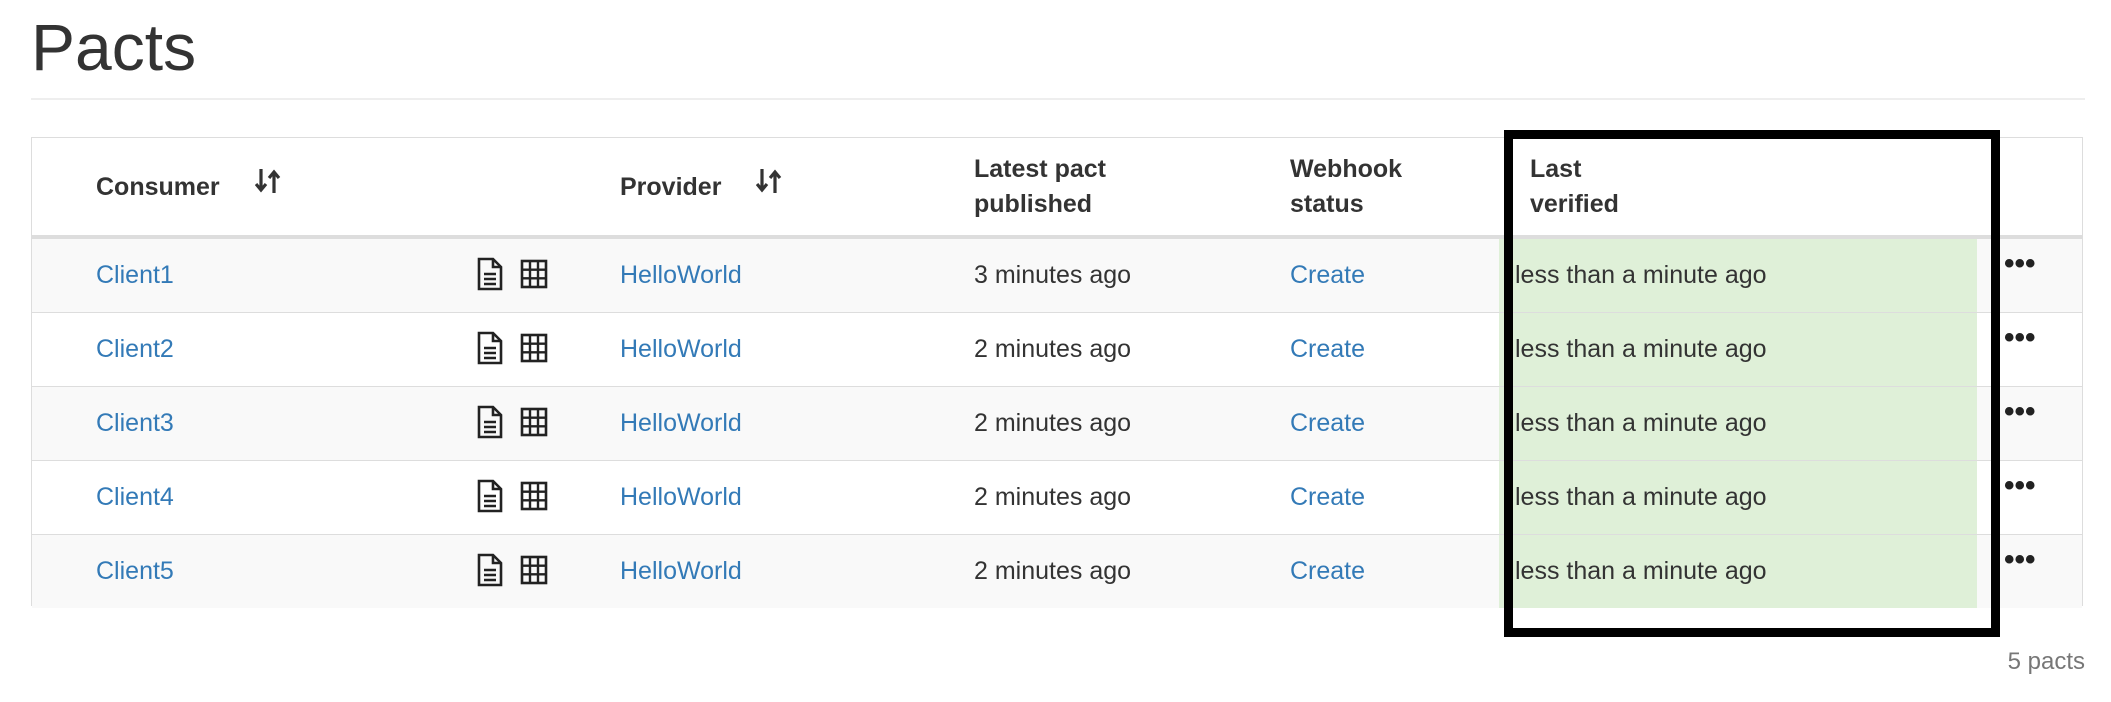  I want to click on column-header-provider: Provider, so click(701, 186).